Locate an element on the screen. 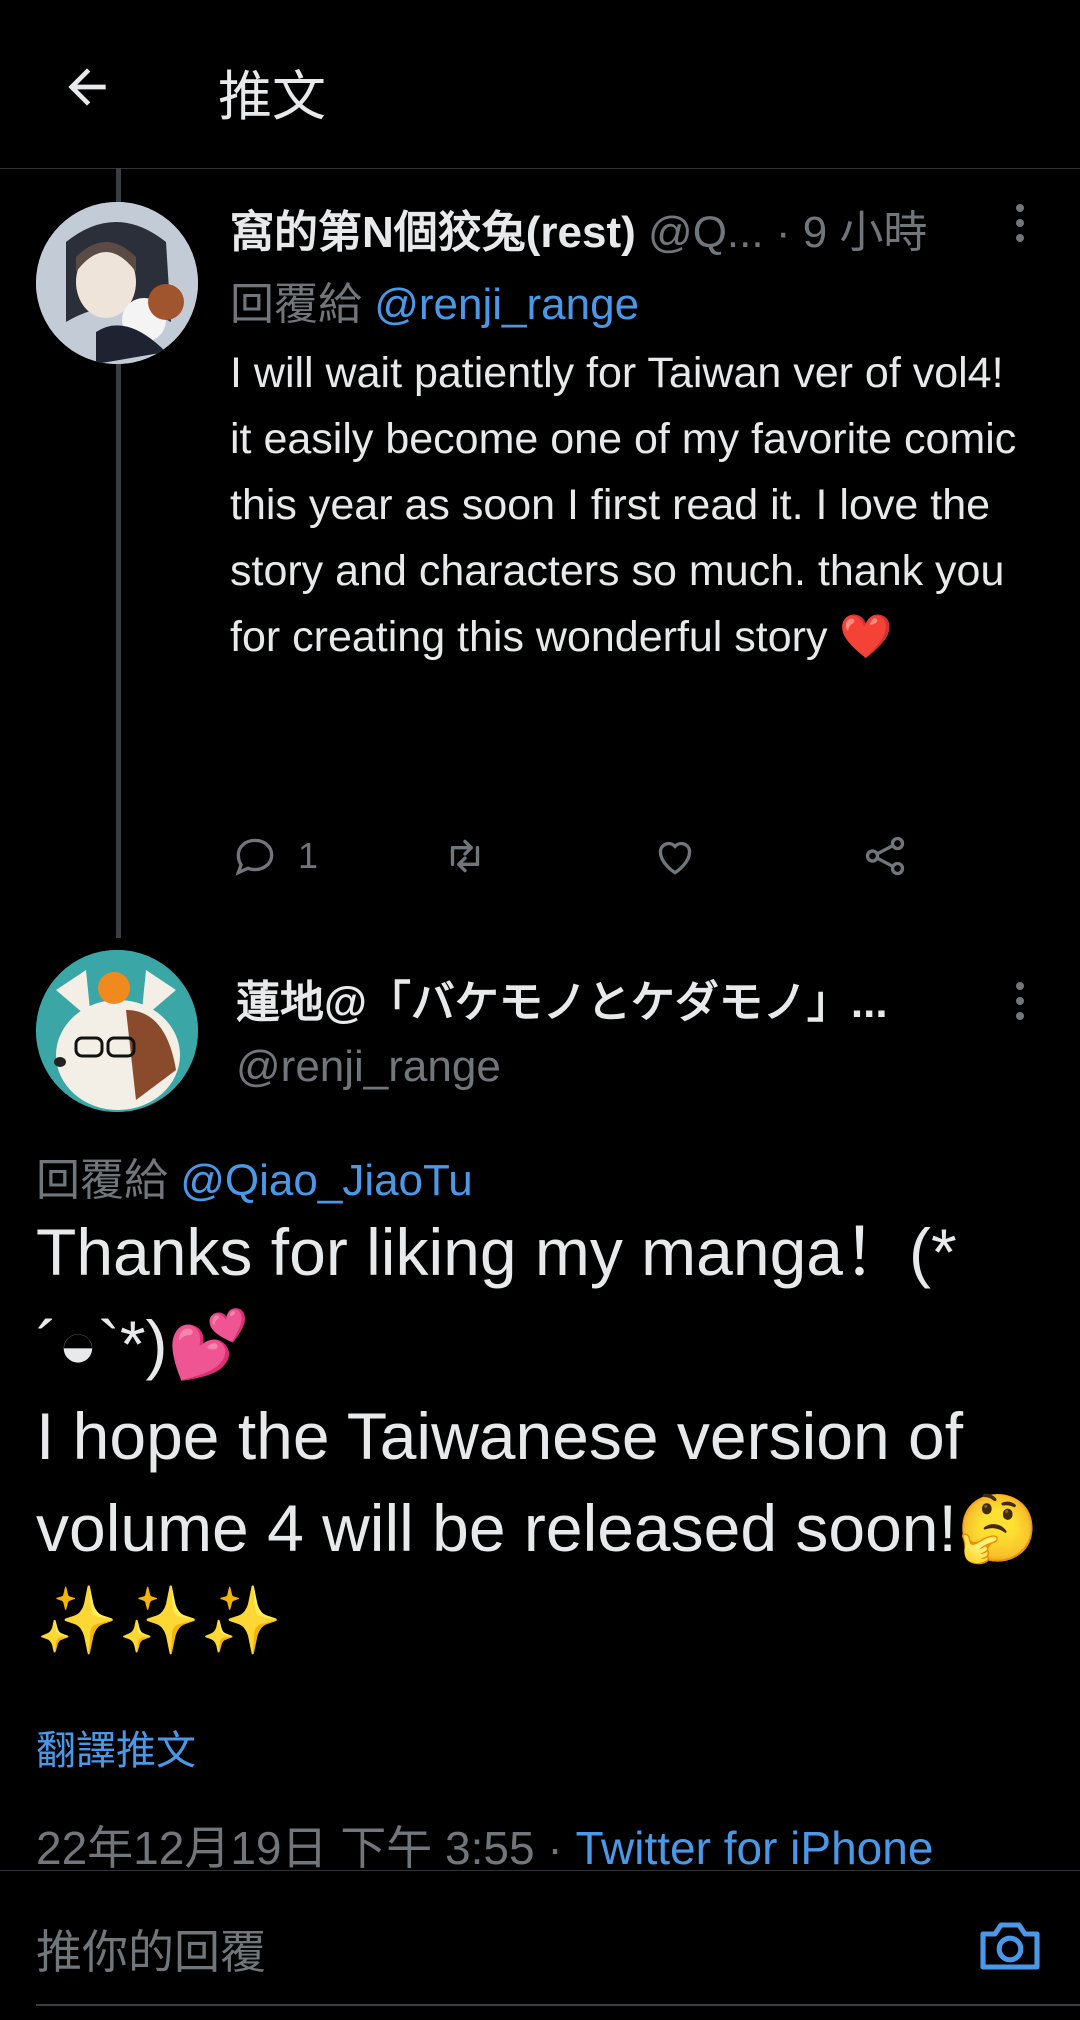  reply-count: 1 is located at coordinates (308, 855).